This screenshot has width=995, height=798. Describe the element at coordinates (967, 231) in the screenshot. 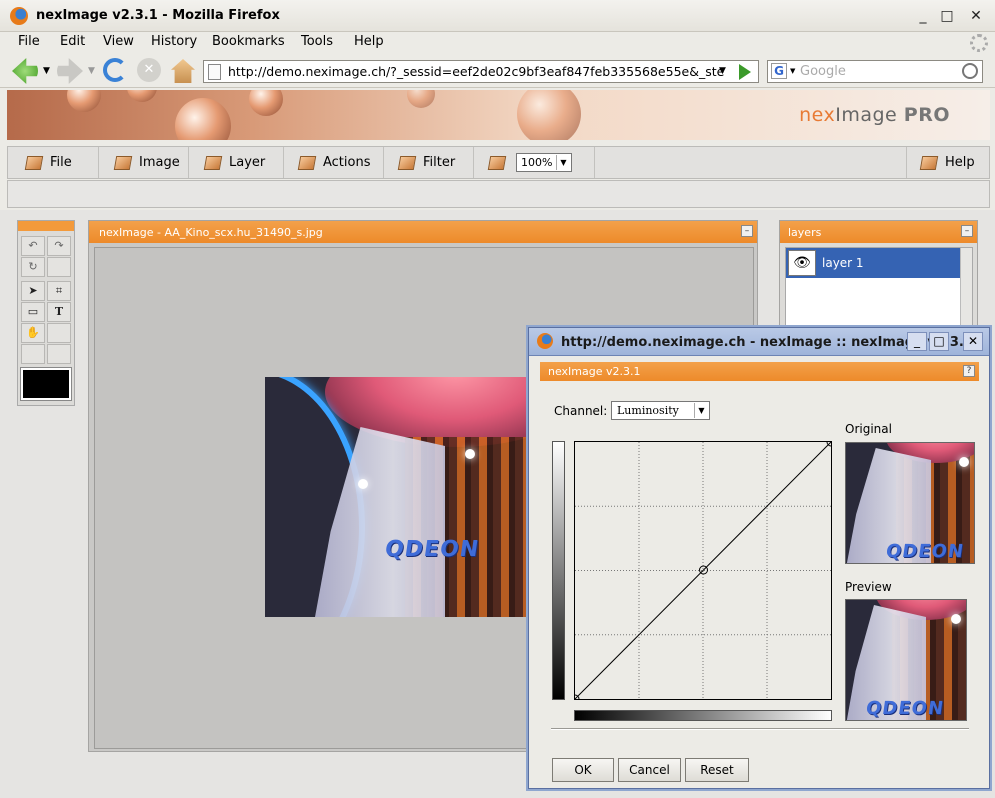

I see `minimize-layers-button: –` at that location.